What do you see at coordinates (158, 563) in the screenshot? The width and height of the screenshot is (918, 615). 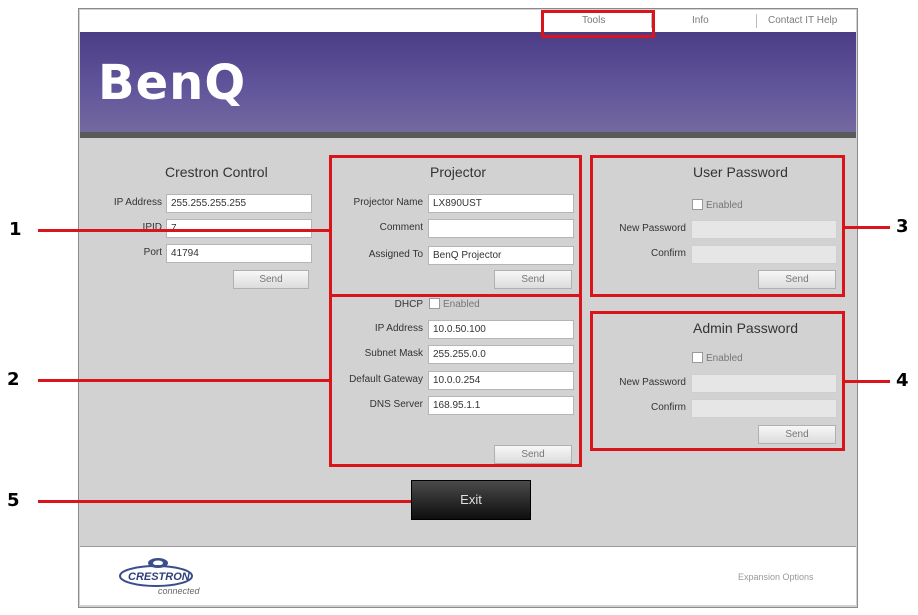 I see `crestron-logo-mark-inner` at bounding box center [158, 563].